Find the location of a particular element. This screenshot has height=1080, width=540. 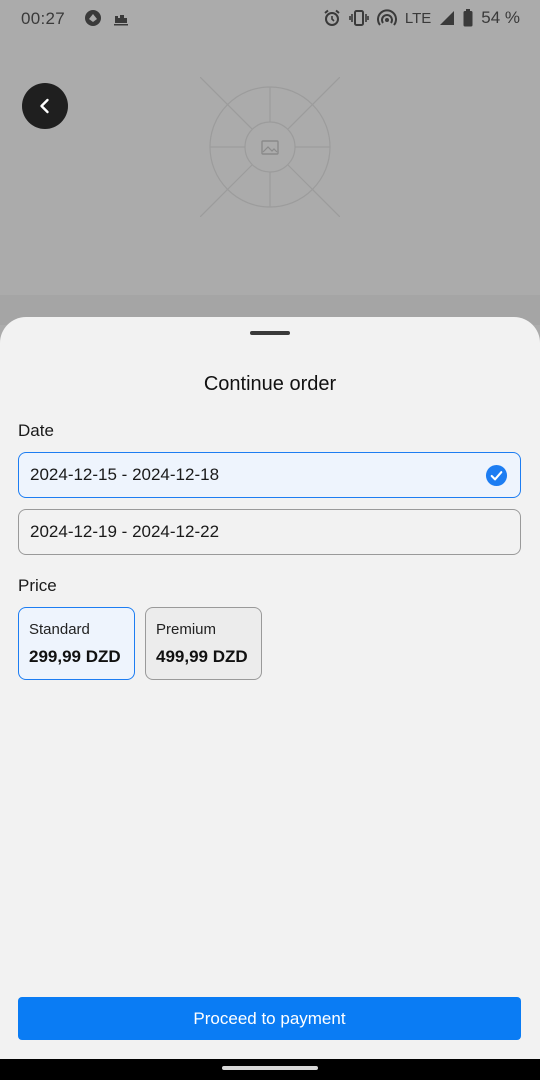

status-system-icons: LTE 54 % is located at coordinates (421, 18).